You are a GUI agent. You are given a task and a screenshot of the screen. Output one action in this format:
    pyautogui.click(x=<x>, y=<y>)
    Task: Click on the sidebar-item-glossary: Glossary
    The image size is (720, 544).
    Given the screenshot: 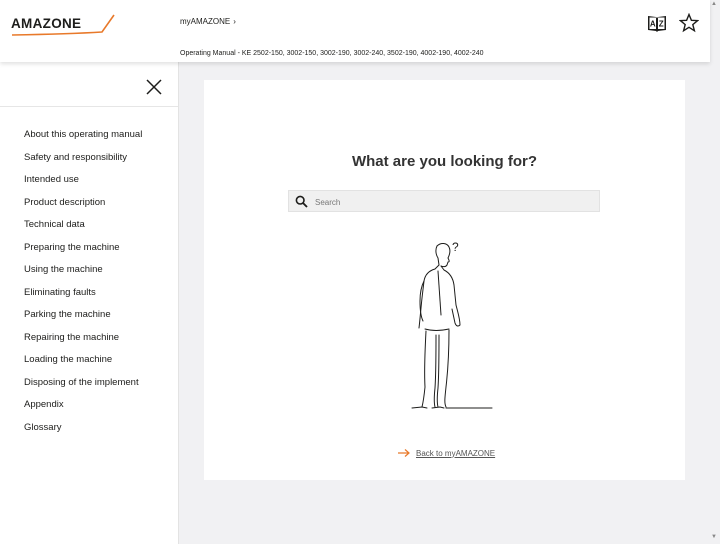 What is the action you would take?
    pyautogui.click(x=83, y=432)
    